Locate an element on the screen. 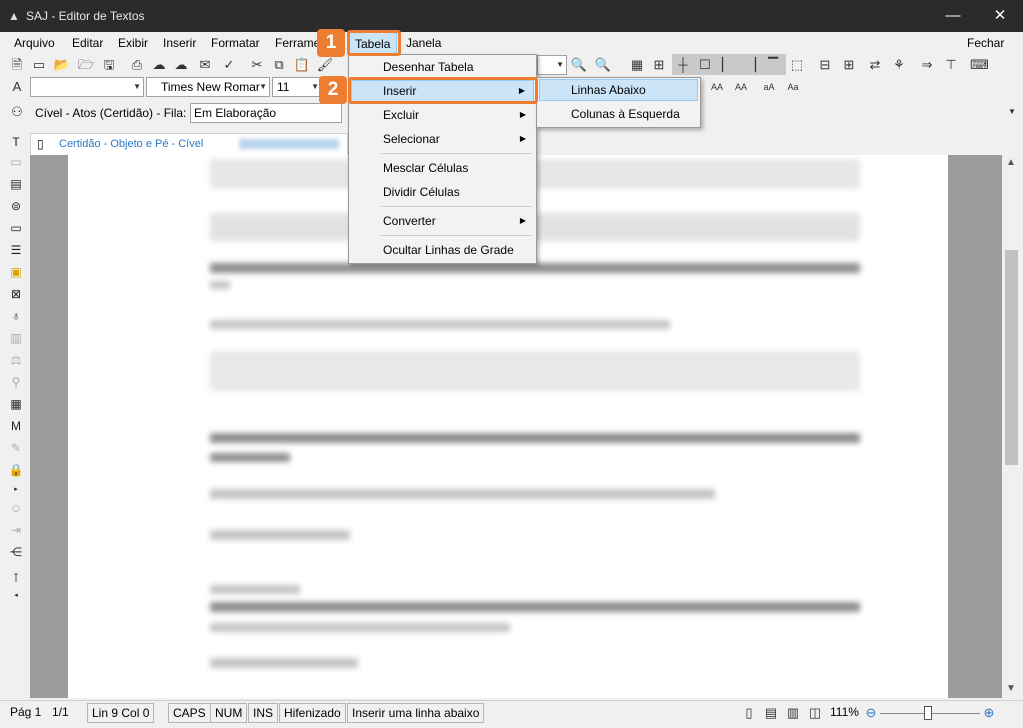 This screenshot has height=728, width=1023. scroll-thumb is located at coordinates (1011, 357).